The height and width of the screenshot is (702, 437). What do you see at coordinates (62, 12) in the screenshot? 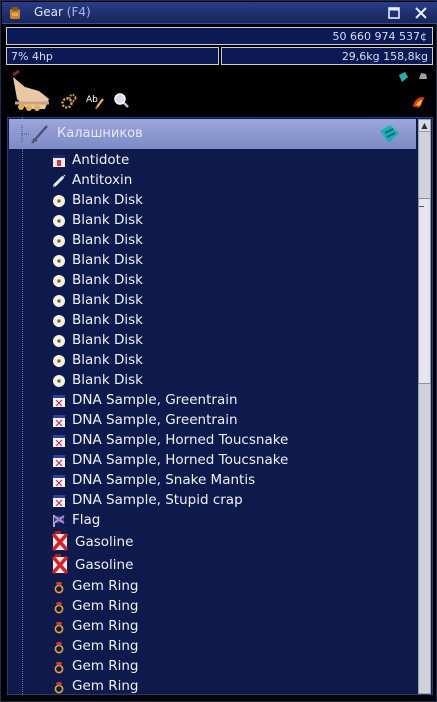
I see `window-title: Gear (F4)` at bounding box center [62, 12].